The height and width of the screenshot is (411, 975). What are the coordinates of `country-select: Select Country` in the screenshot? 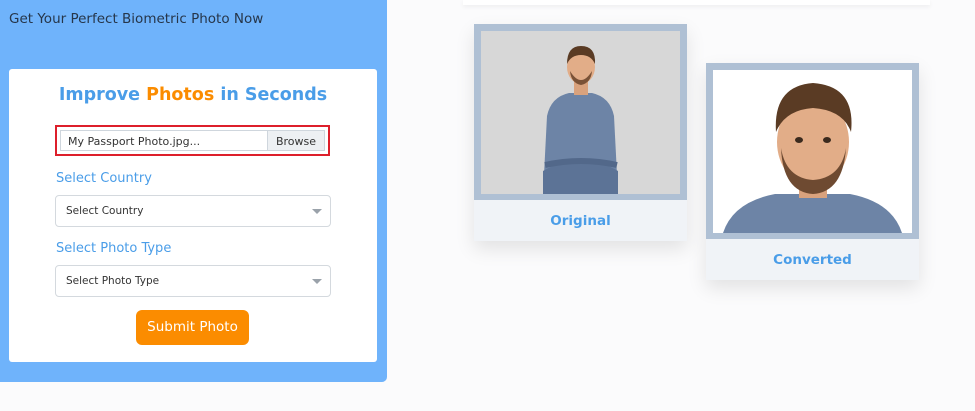 It's located at (193, 211).